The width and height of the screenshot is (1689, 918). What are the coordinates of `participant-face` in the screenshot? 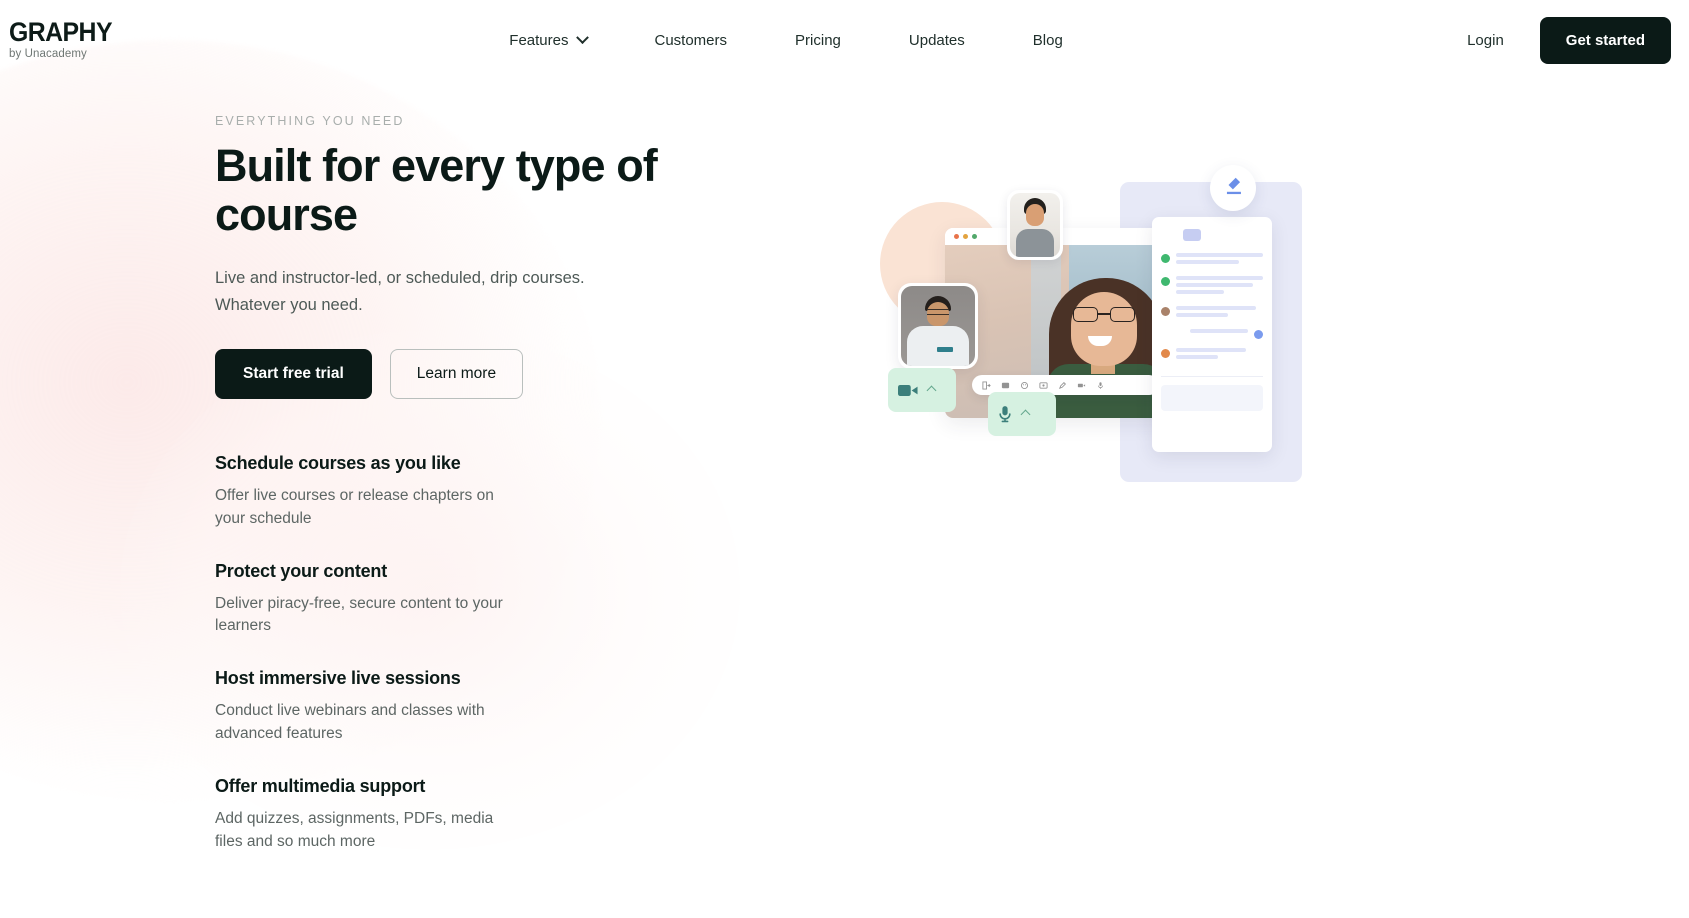 It's located at (1035, 215).